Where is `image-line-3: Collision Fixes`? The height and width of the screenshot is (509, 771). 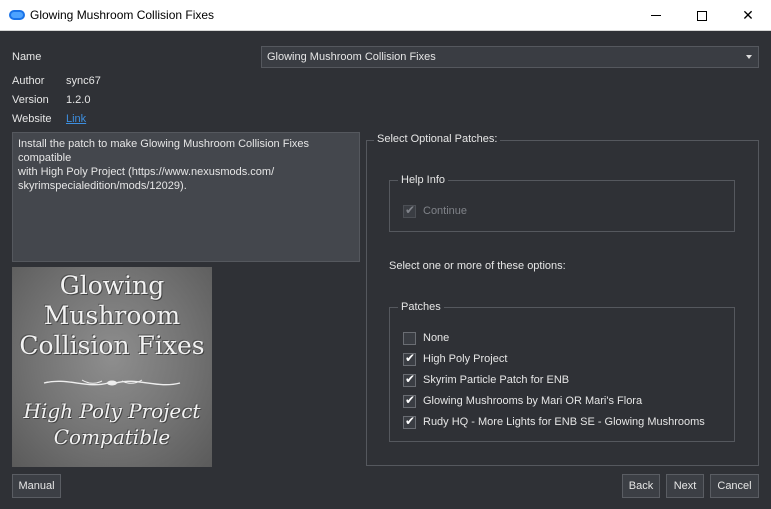 image-line-3: Collision Fixes is located at coordinates (112, 345).